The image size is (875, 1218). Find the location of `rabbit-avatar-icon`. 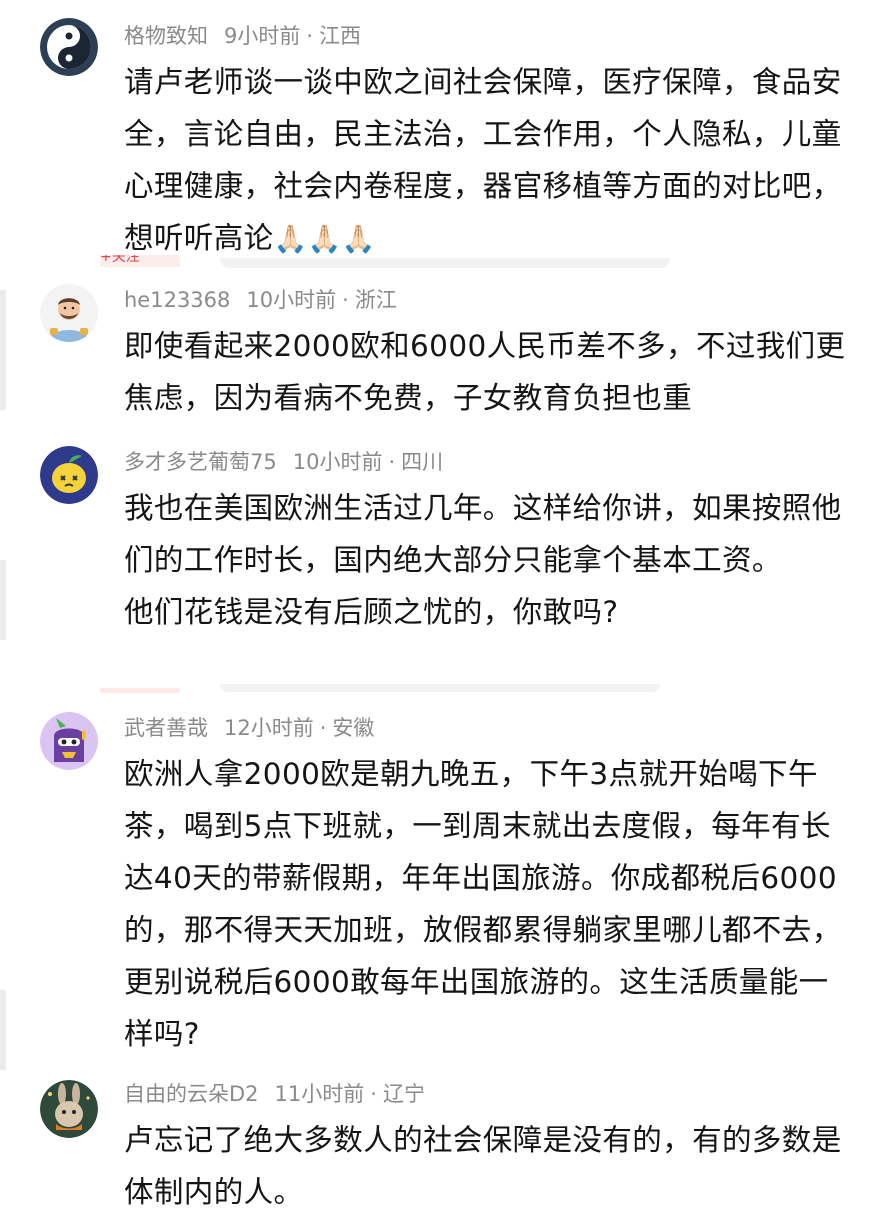

rabbit-avatar-icon is located at coordinates (69, 1109).